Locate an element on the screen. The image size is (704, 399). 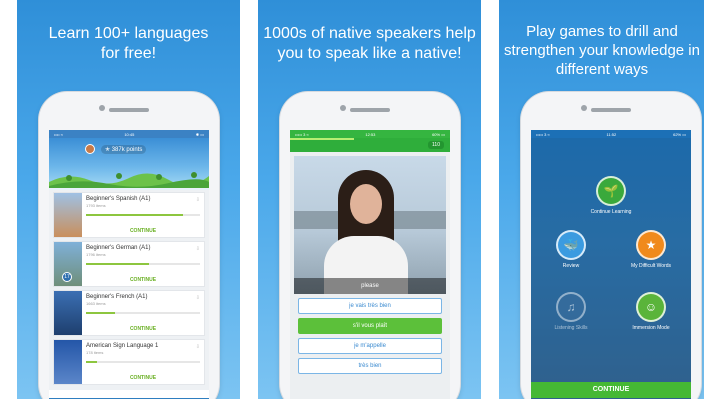
status-time: 12:53 is located at coordinates (370, 134).